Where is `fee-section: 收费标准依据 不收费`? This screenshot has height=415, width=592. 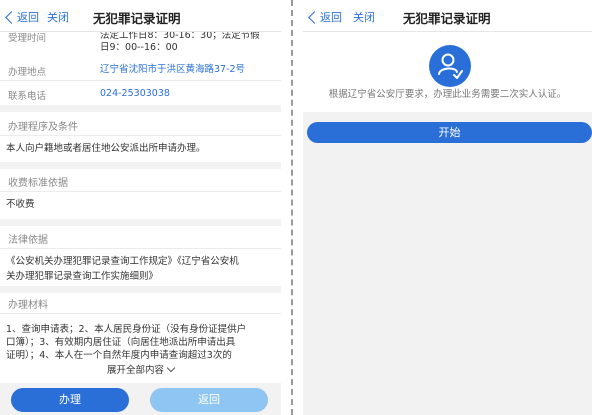 fee-section: 收费标准依据 不收费 is located at coordinates (140, 194).